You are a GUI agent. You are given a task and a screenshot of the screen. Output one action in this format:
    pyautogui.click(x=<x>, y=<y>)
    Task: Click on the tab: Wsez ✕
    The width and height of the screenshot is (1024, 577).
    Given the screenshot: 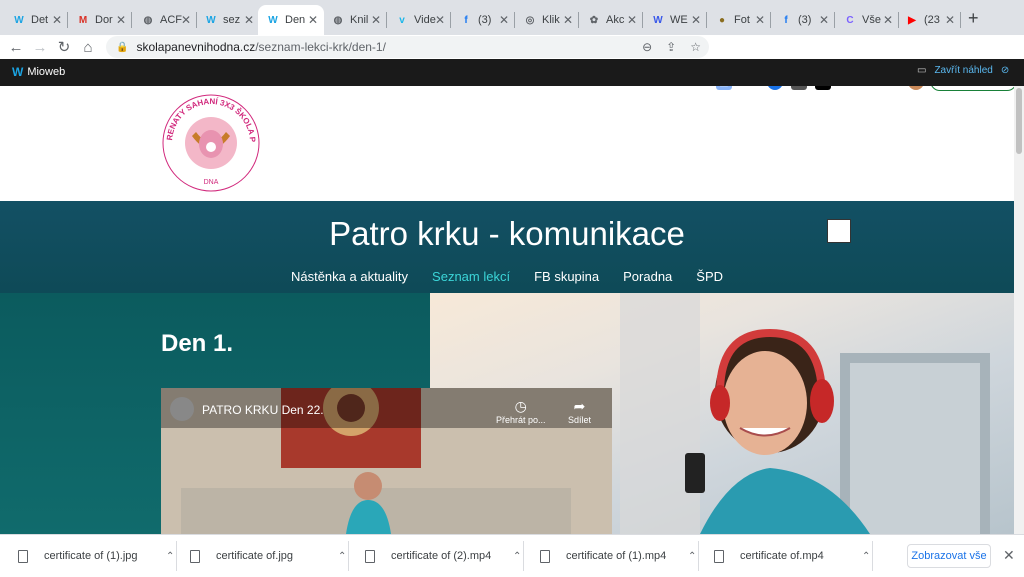 What is the action you would take?
    pyautogui.click(x=228, y=20)
    